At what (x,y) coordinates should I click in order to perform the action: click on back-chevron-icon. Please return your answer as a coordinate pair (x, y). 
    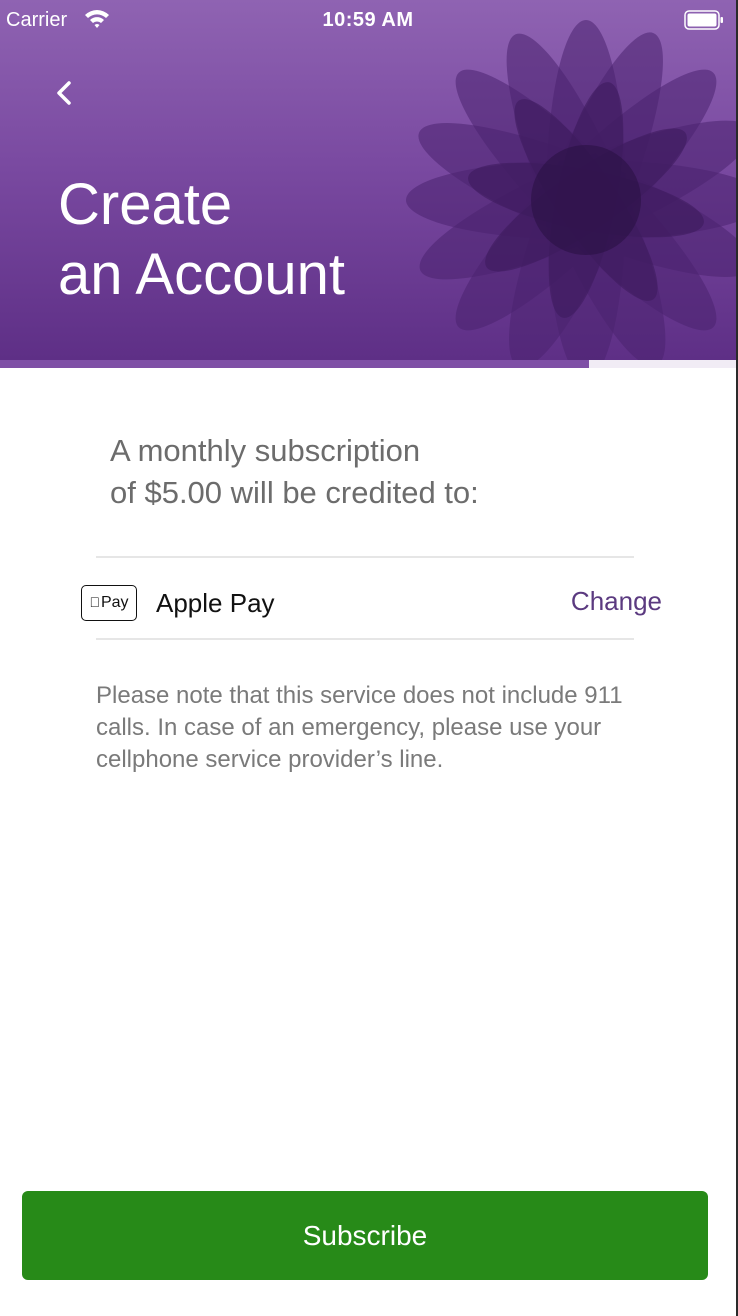
    Looking at the image, I should click on (65, 93).